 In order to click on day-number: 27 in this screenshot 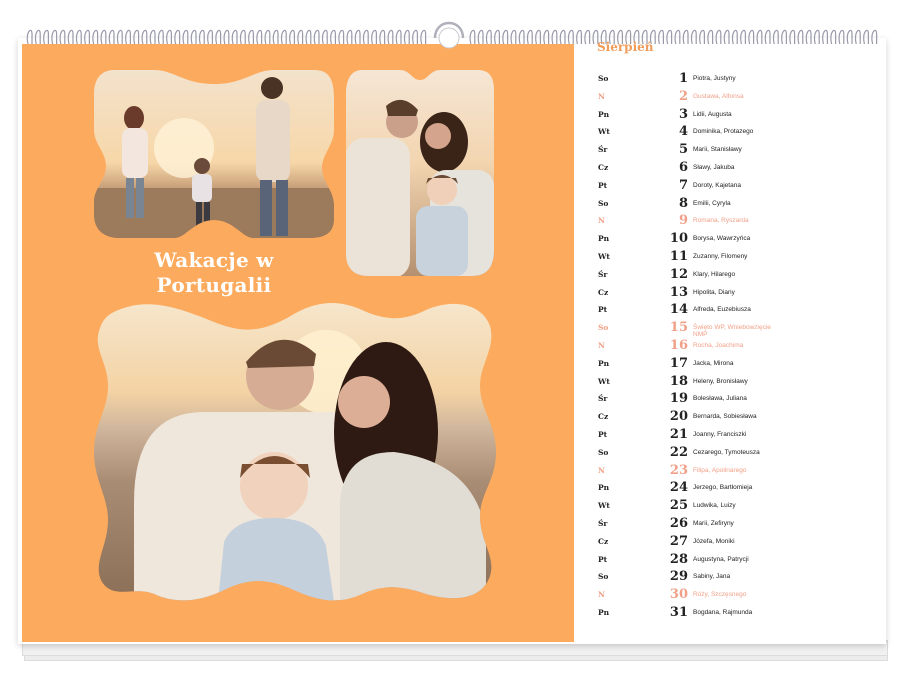, I will do `click(678, 541)`.